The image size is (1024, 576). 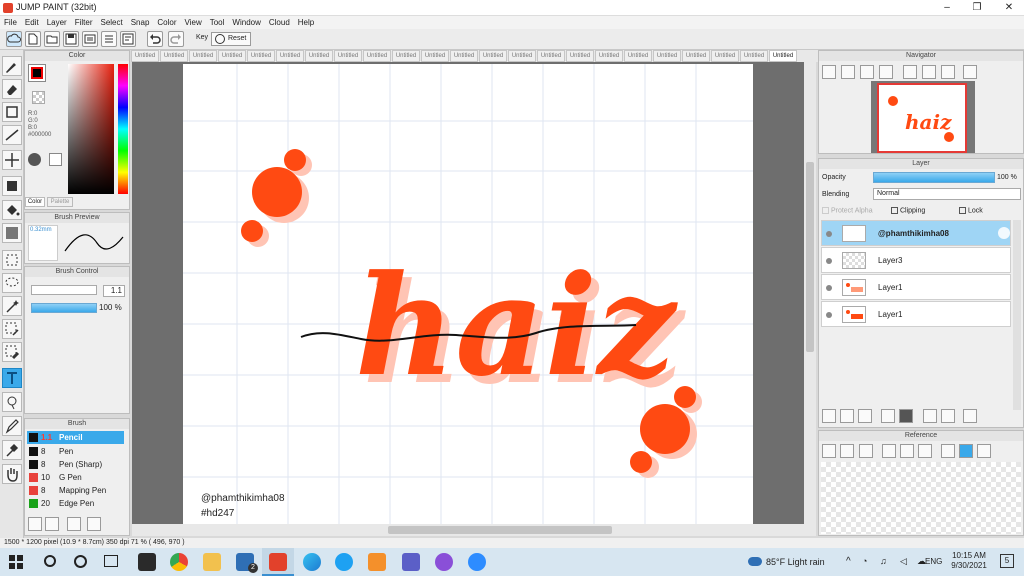 I want to click on gradient-tool-icon, so click(x=12, y=233).